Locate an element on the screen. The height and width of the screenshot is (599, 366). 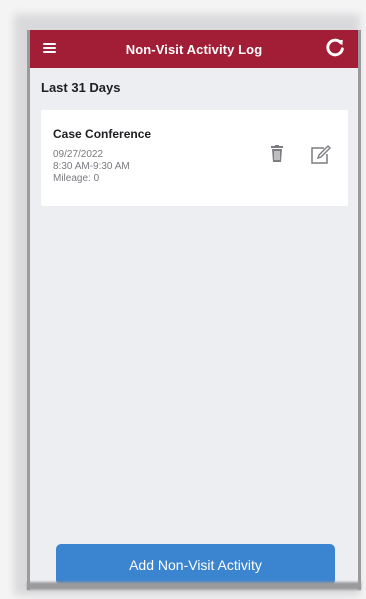
refresh-icon is located at coordinates (335, 48).